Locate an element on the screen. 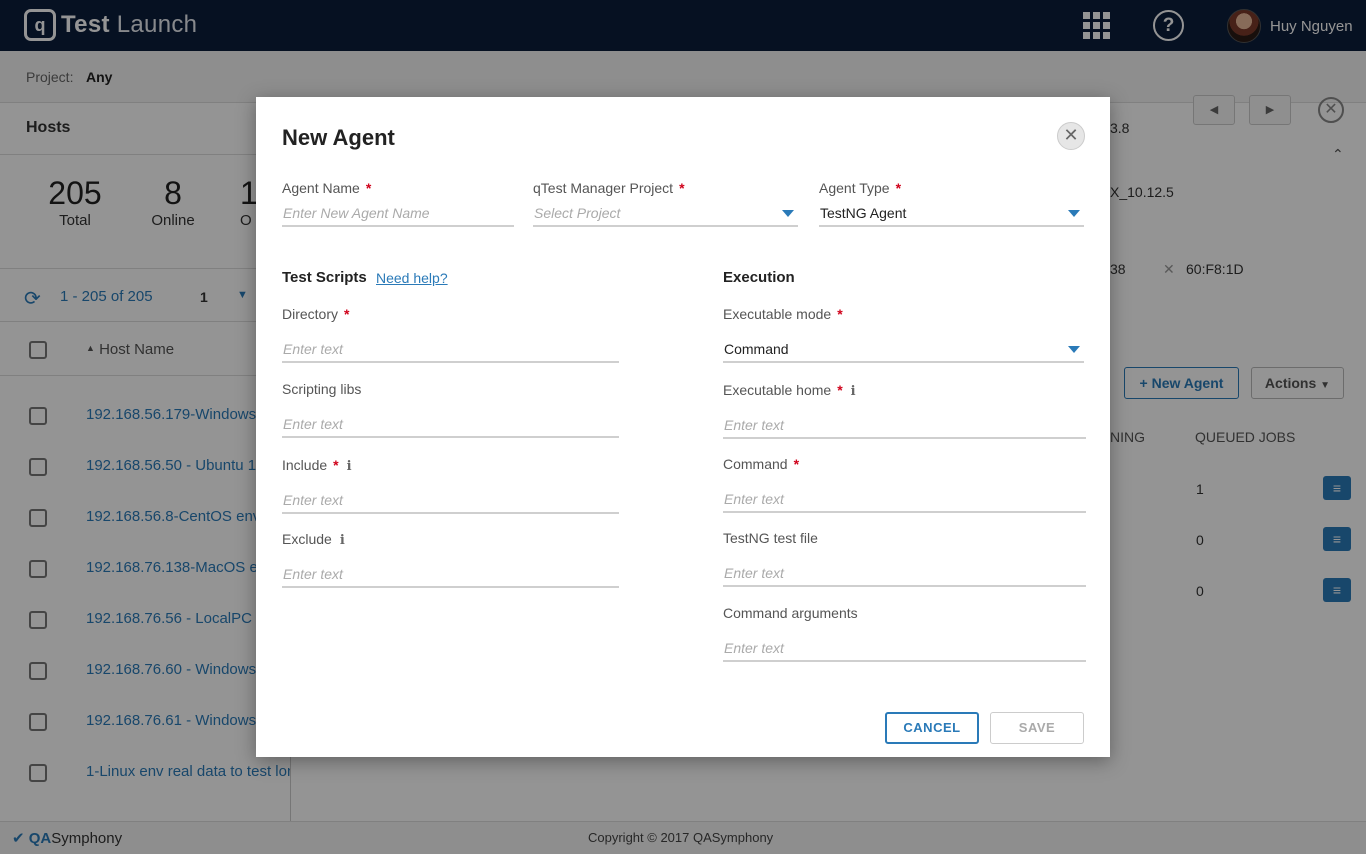 The height and width of the screenshot is (854, 1366). cancel-button: CANCEL is located at coordinates (932, 728).